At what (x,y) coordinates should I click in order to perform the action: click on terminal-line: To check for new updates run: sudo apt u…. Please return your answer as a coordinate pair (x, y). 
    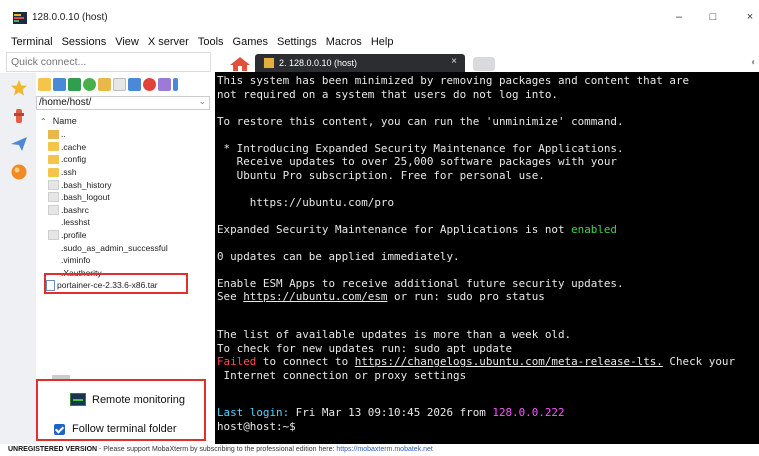
    Looking at the image, I should click on (365, 348).